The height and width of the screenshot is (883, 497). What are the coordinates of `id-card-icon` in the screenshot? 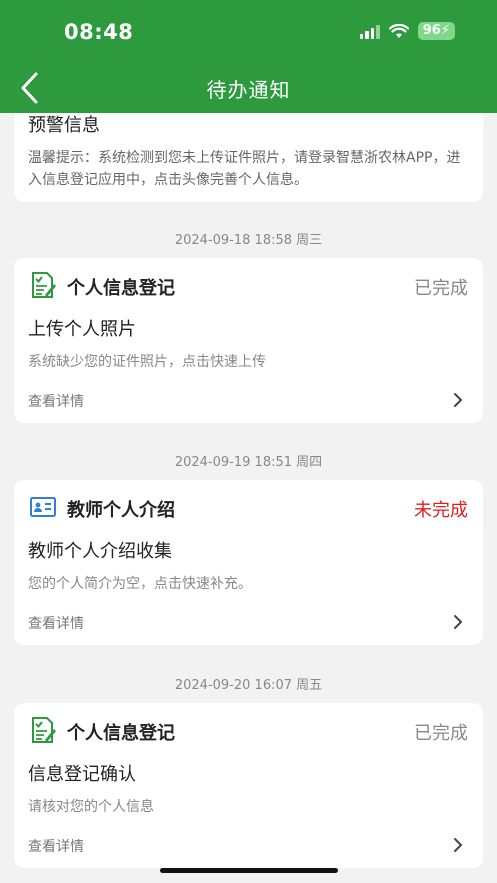 It's located at (43, 507).